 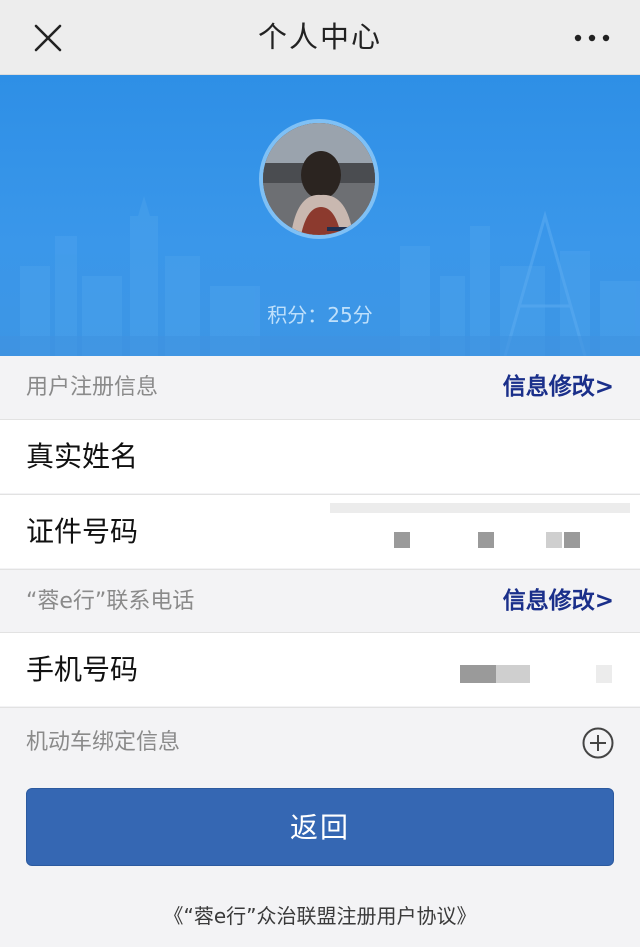 What do you see at coordinates (320, 742) in the screenshot?
I see `section-vehicle-header: 机动车绑定信息` at bounding box center [320, 742].